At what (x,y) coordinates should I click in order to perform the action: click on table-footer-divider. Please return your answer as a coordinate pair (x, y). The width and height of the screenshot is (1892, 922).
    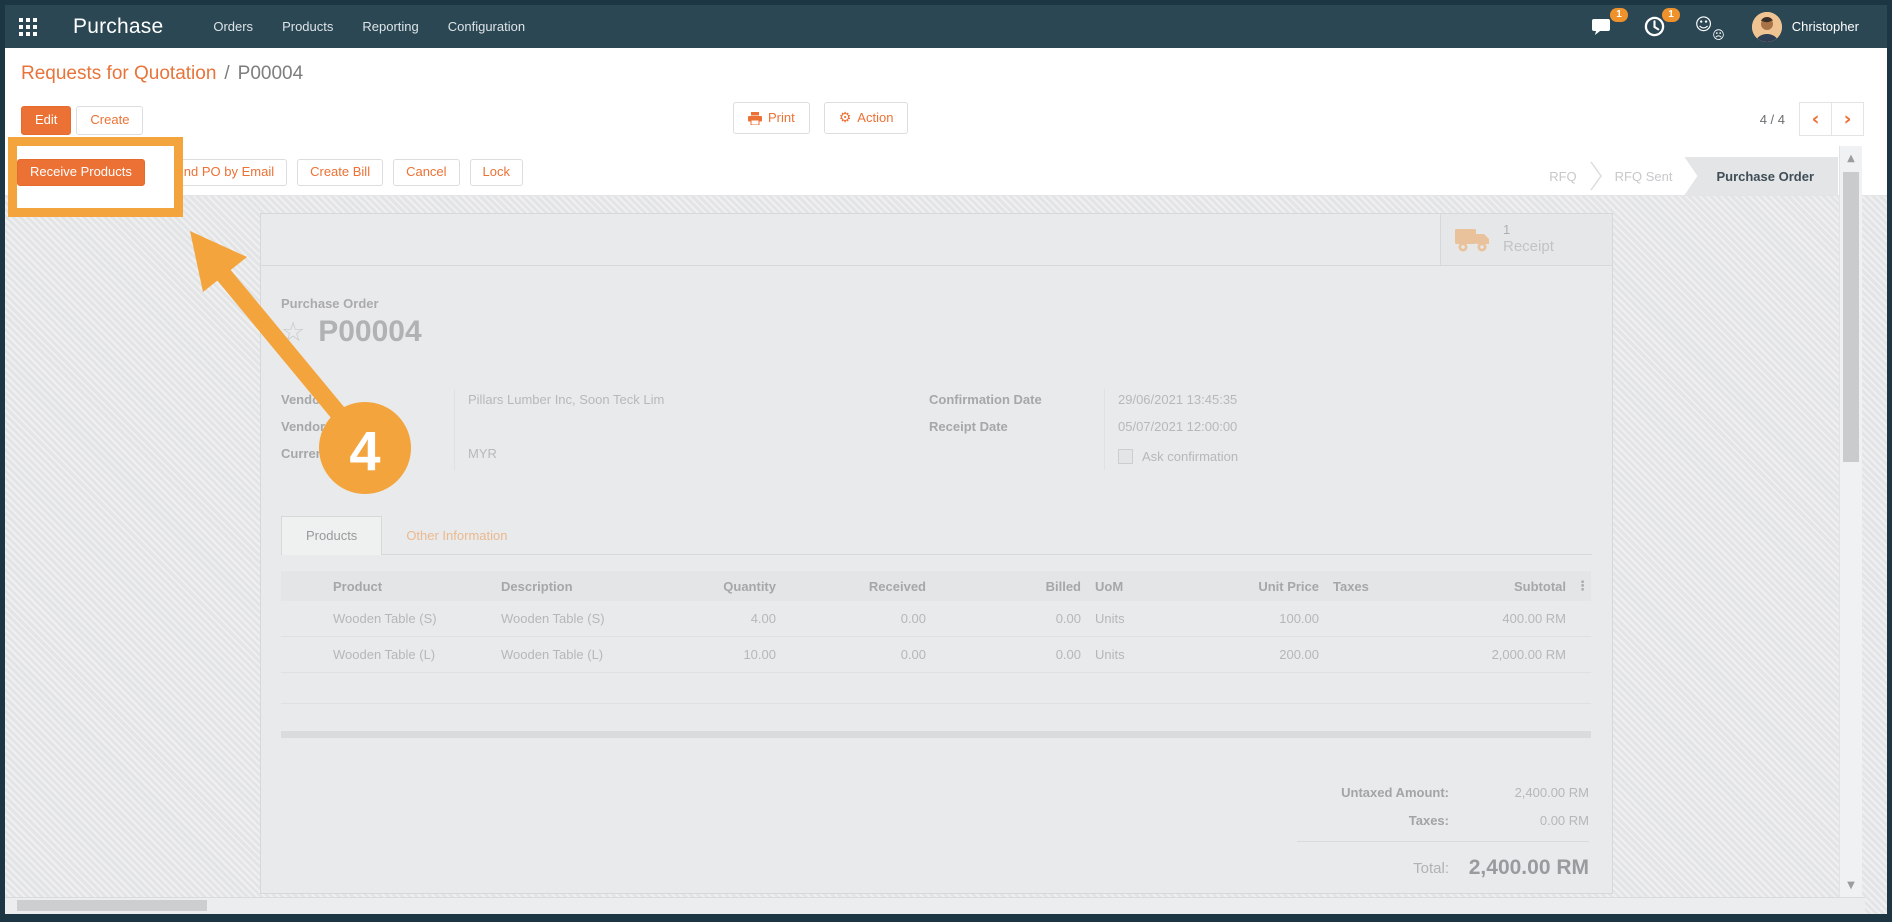
    Looking at the image, I should click on (936, 734).